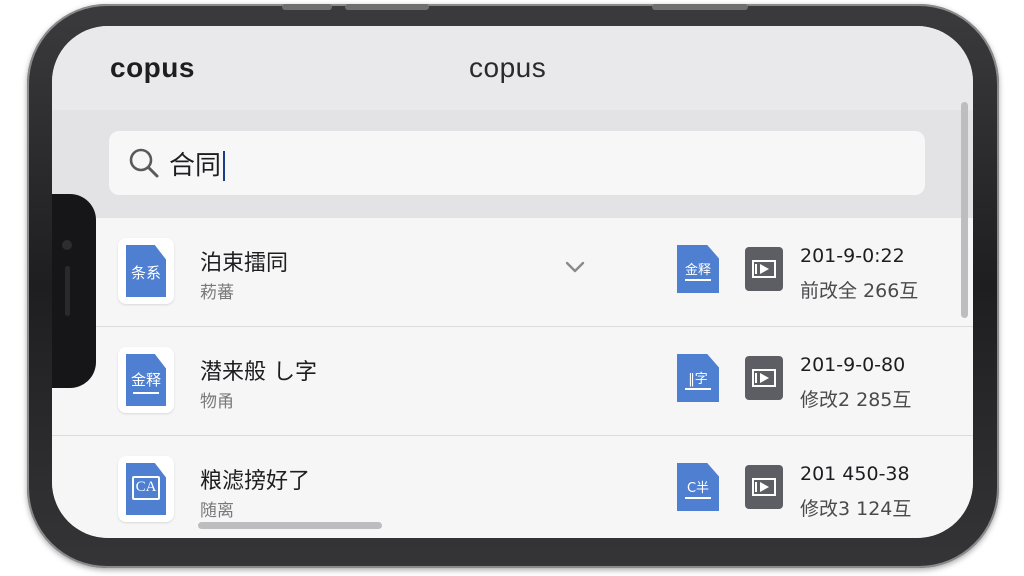  I want to click on file-subtitle: 物甬, so click(217, 402).